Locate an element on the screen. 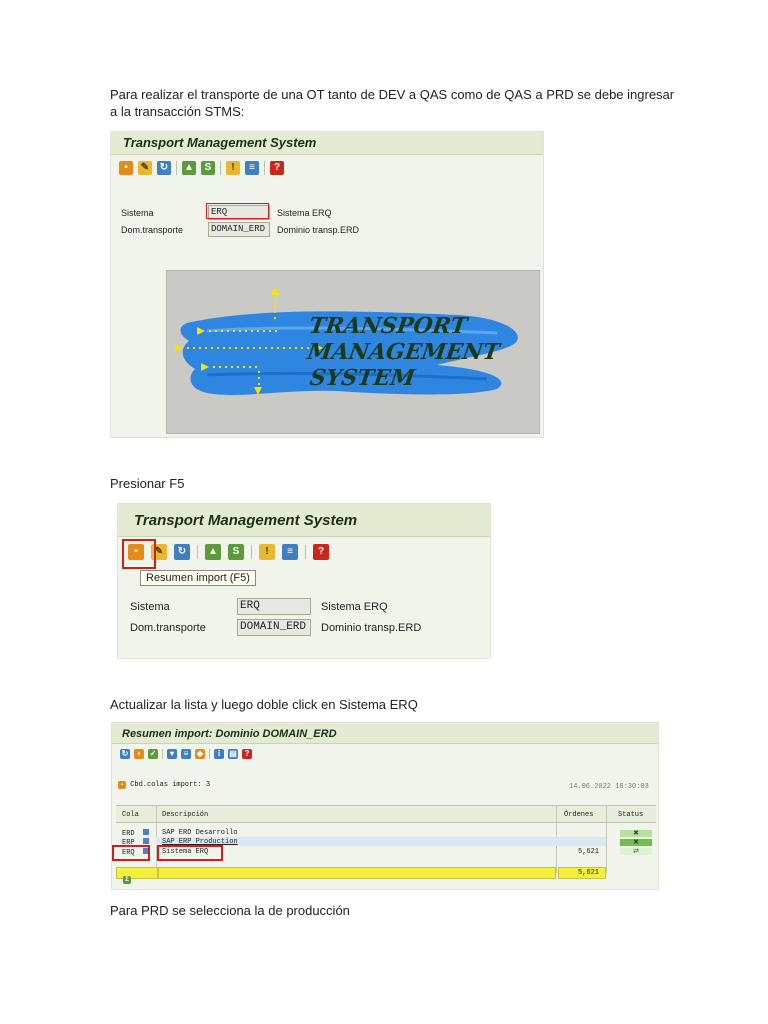 The height and width of the screenshot is (1024, 768). sistema-field: ERQ is located at coordinates (274, 606).